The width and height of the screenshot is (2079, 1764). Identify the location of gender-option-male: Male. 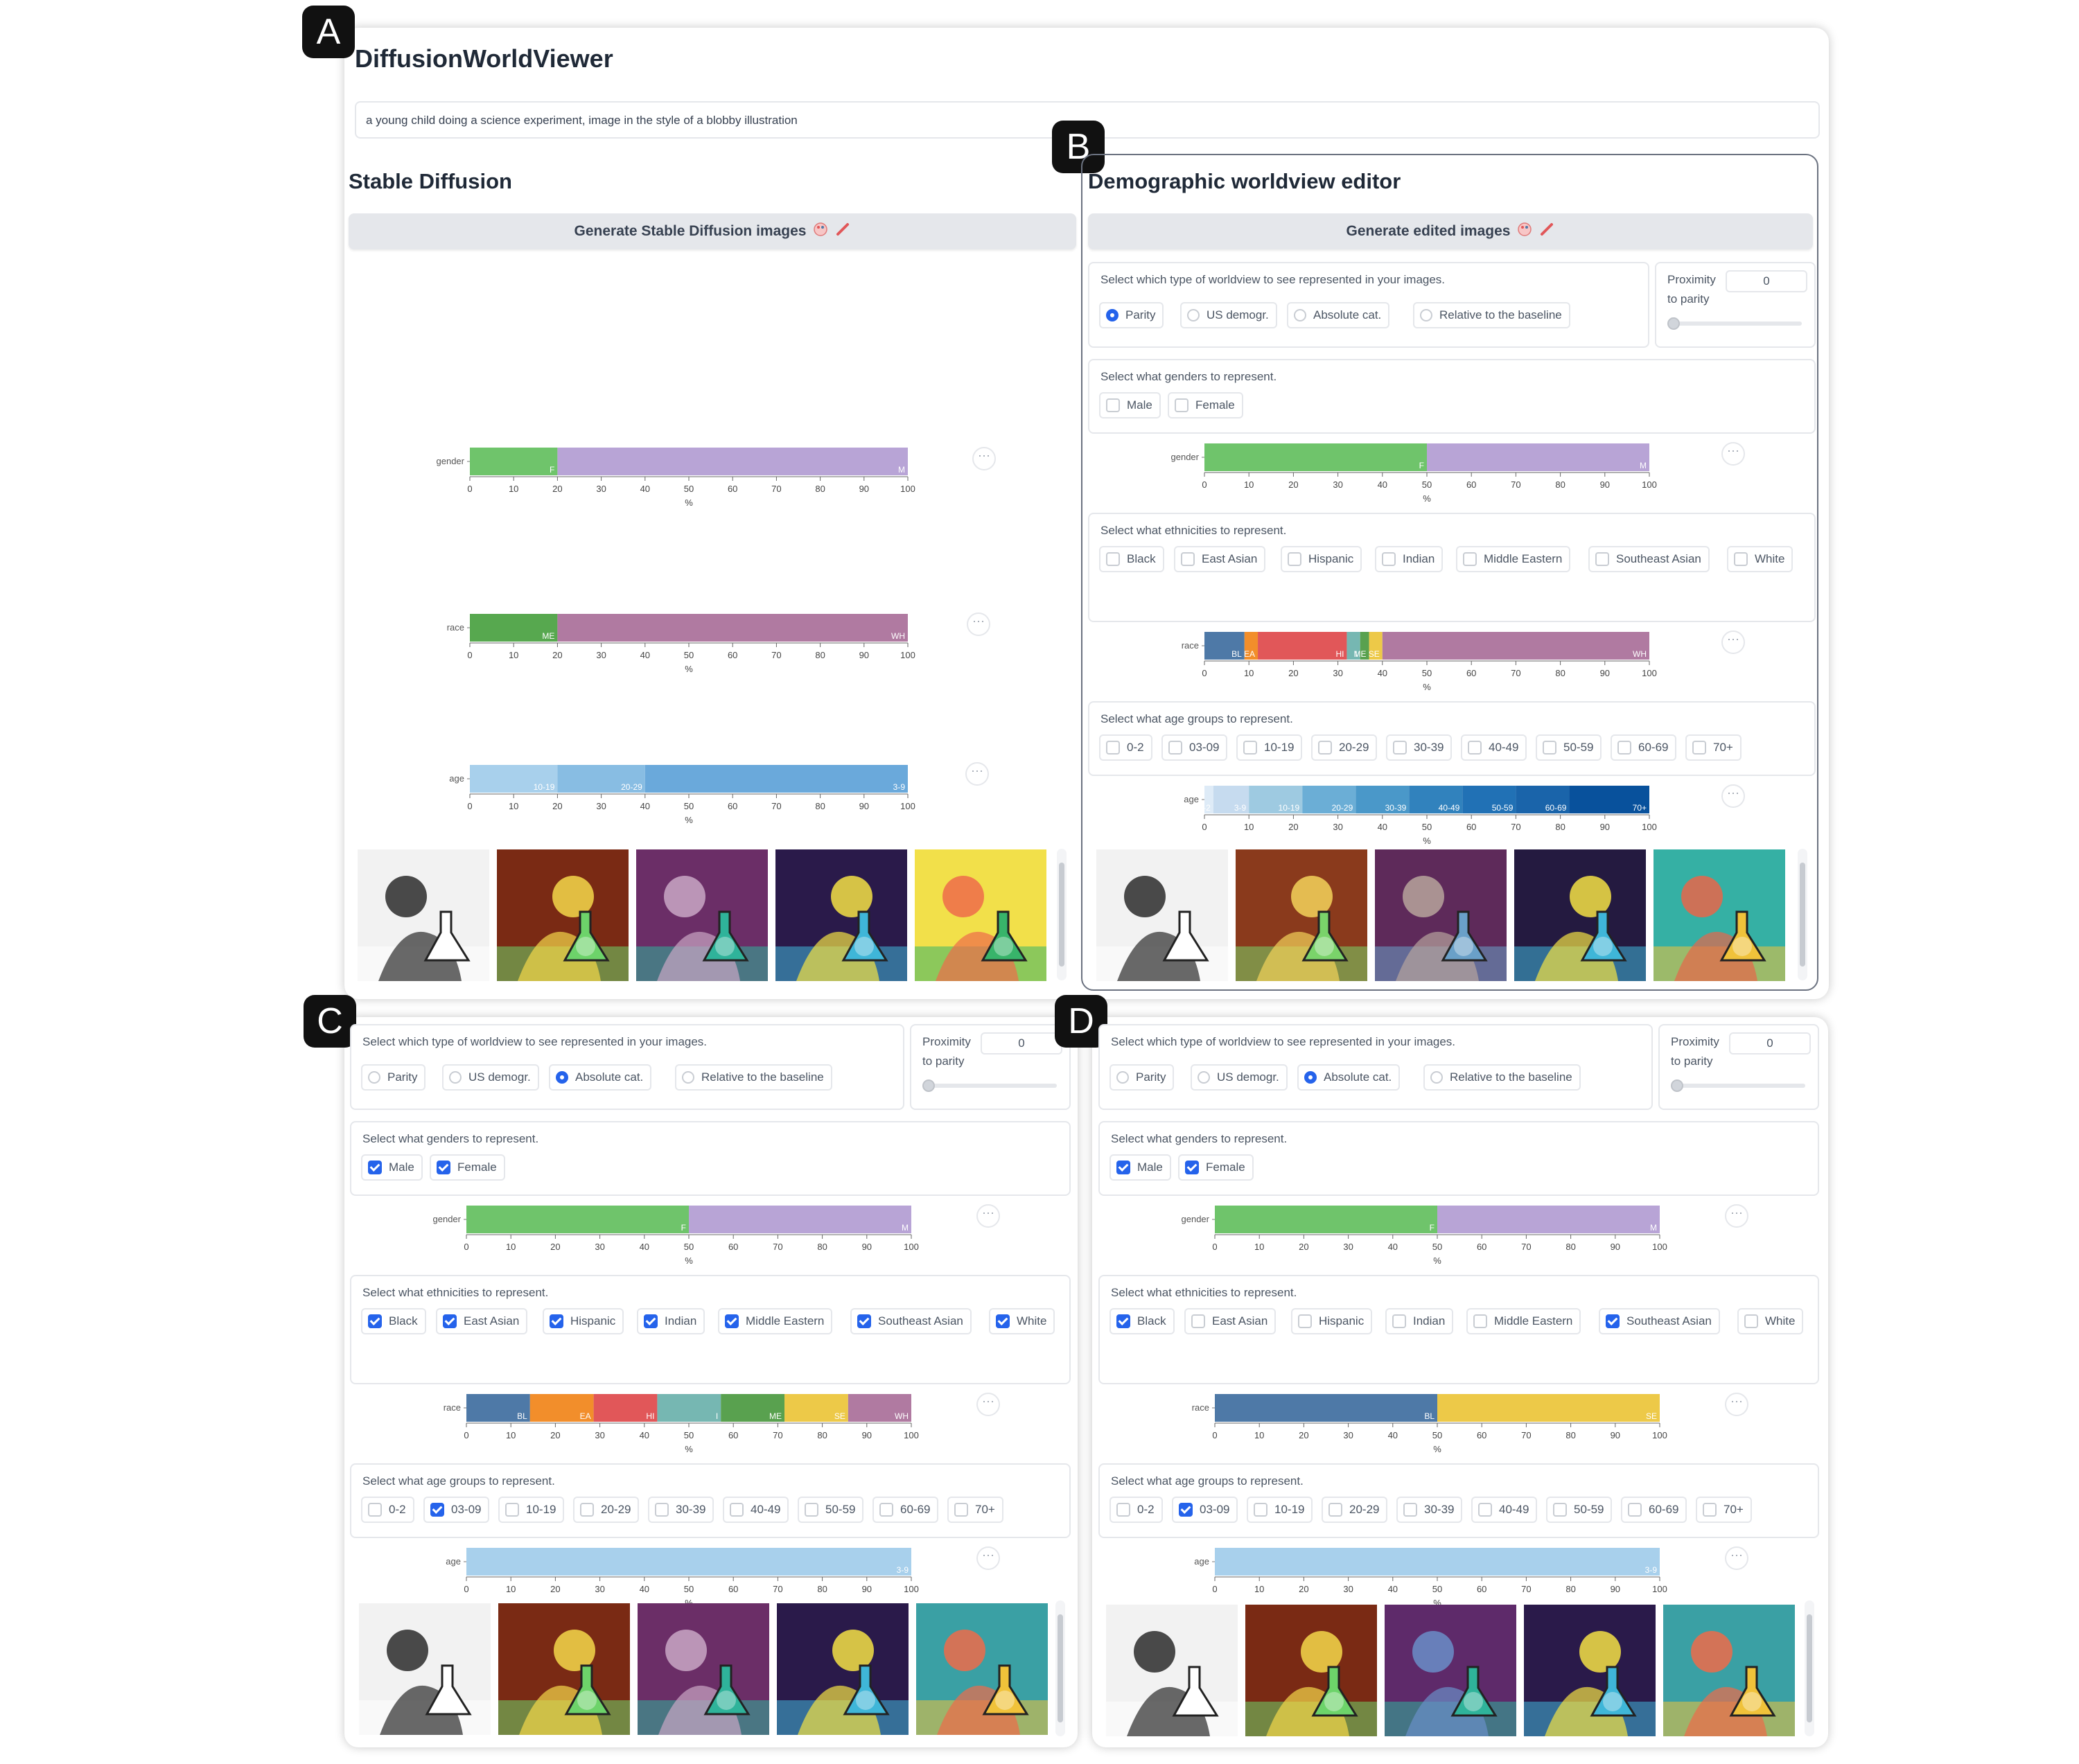
(1130, 405).